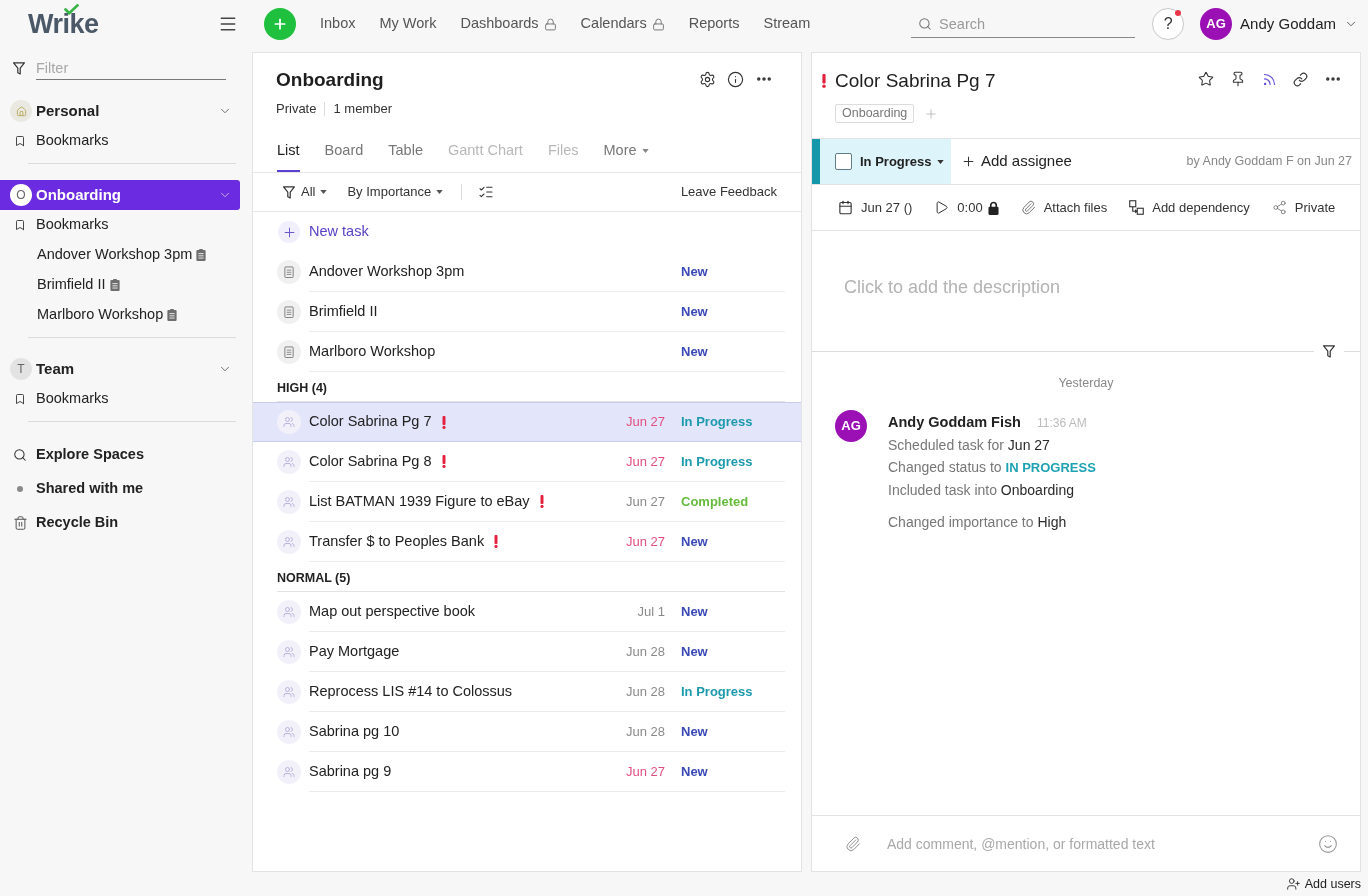 The width and height of the screenshot is (1368, 896). I want to click on task-row: Color Sabrina Pg 7 Jun 27 In Progress, so click(527, 422).